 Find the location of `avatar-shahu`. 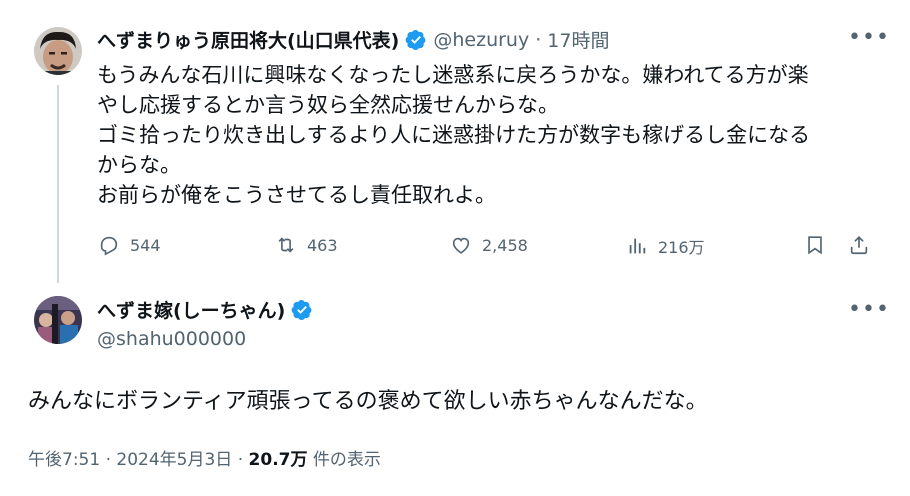

avatar-shahu is located at coordinates (58, 320).